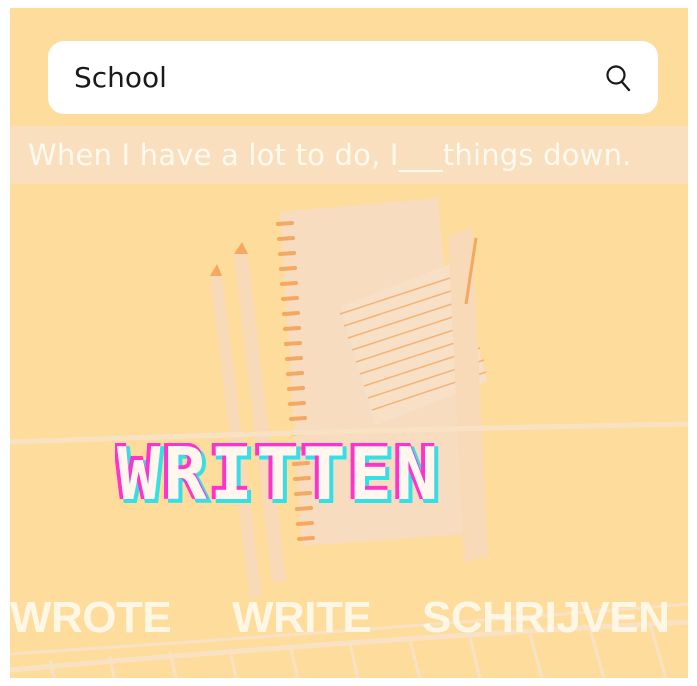 The width and height of the screenshot is (697, 686). What do you see at coordinates (91, 618) in the screenshot?
I see `answer-option-wrote: WROTE` at bounding box center [91, 618].